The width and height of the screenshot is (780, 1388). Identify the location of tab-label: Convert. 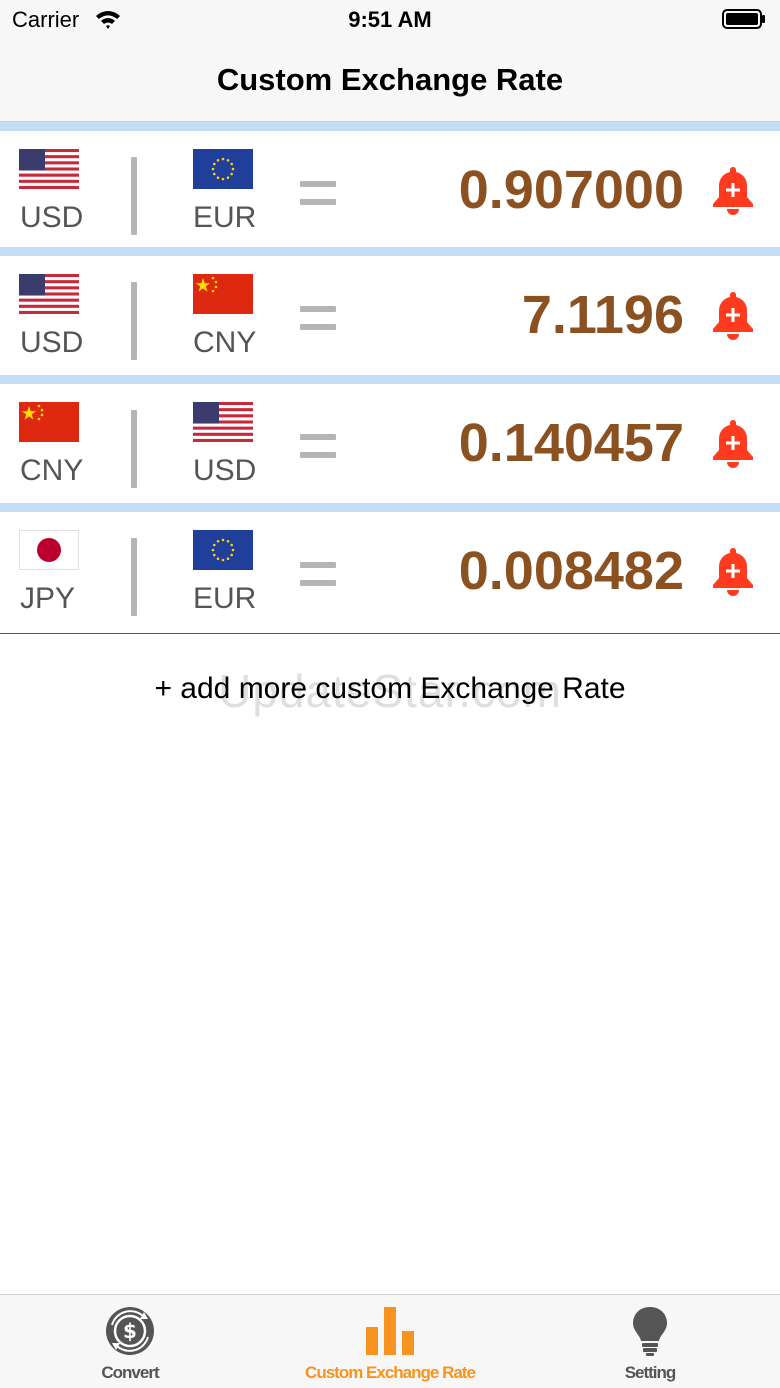
(130, 1372).